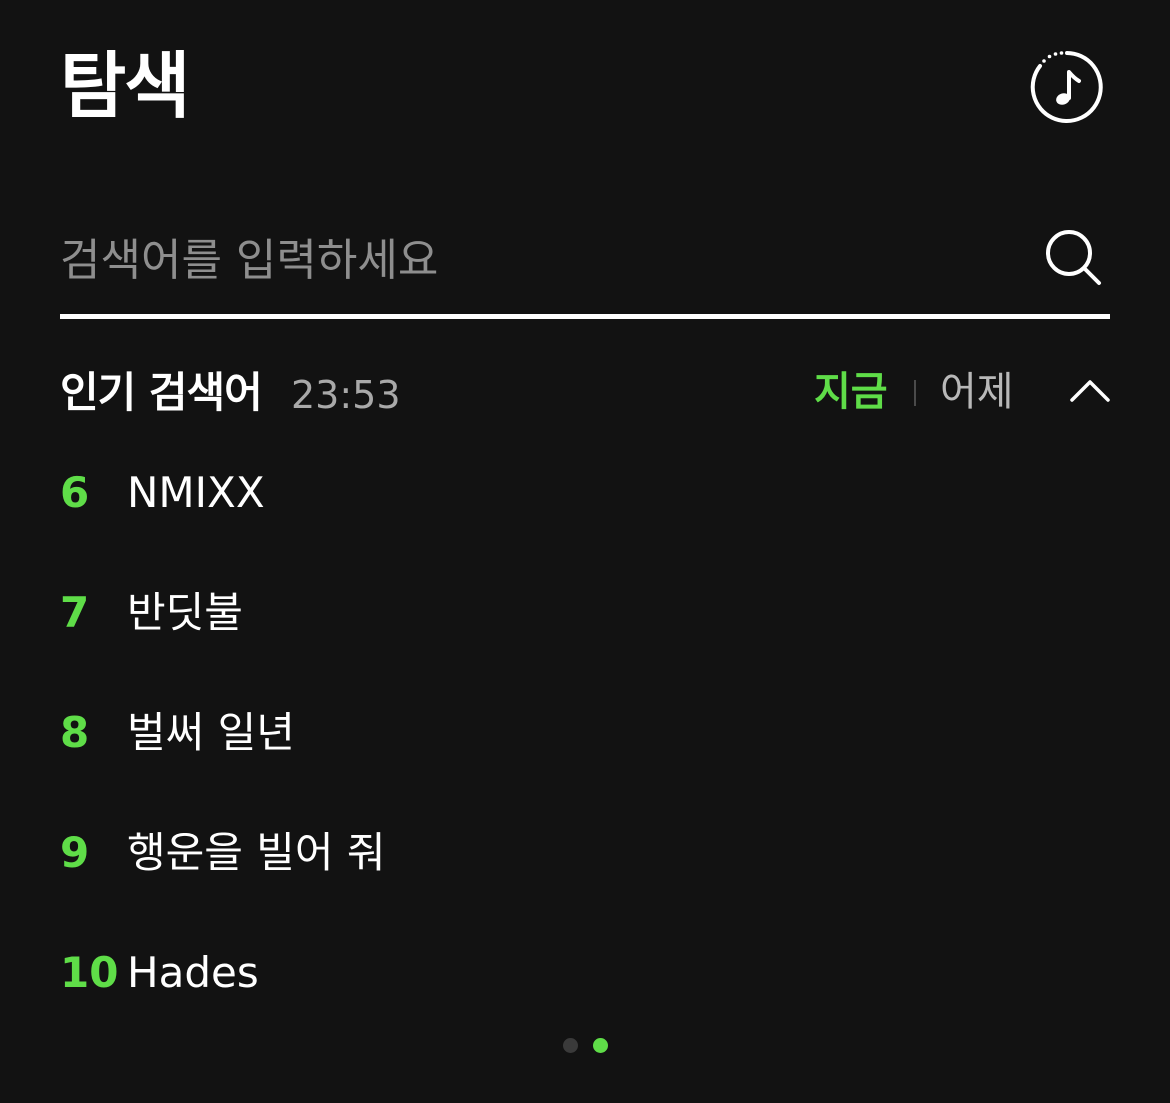 The image size is (1170, 1103). I want to click on header: 탐색, so click(585, 90).